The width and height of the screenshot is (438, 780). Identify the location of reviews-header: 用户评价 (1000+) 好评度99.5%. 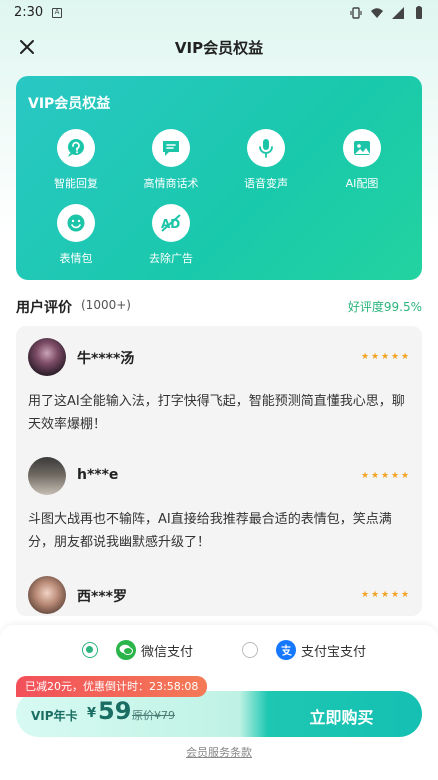
(219, 307).